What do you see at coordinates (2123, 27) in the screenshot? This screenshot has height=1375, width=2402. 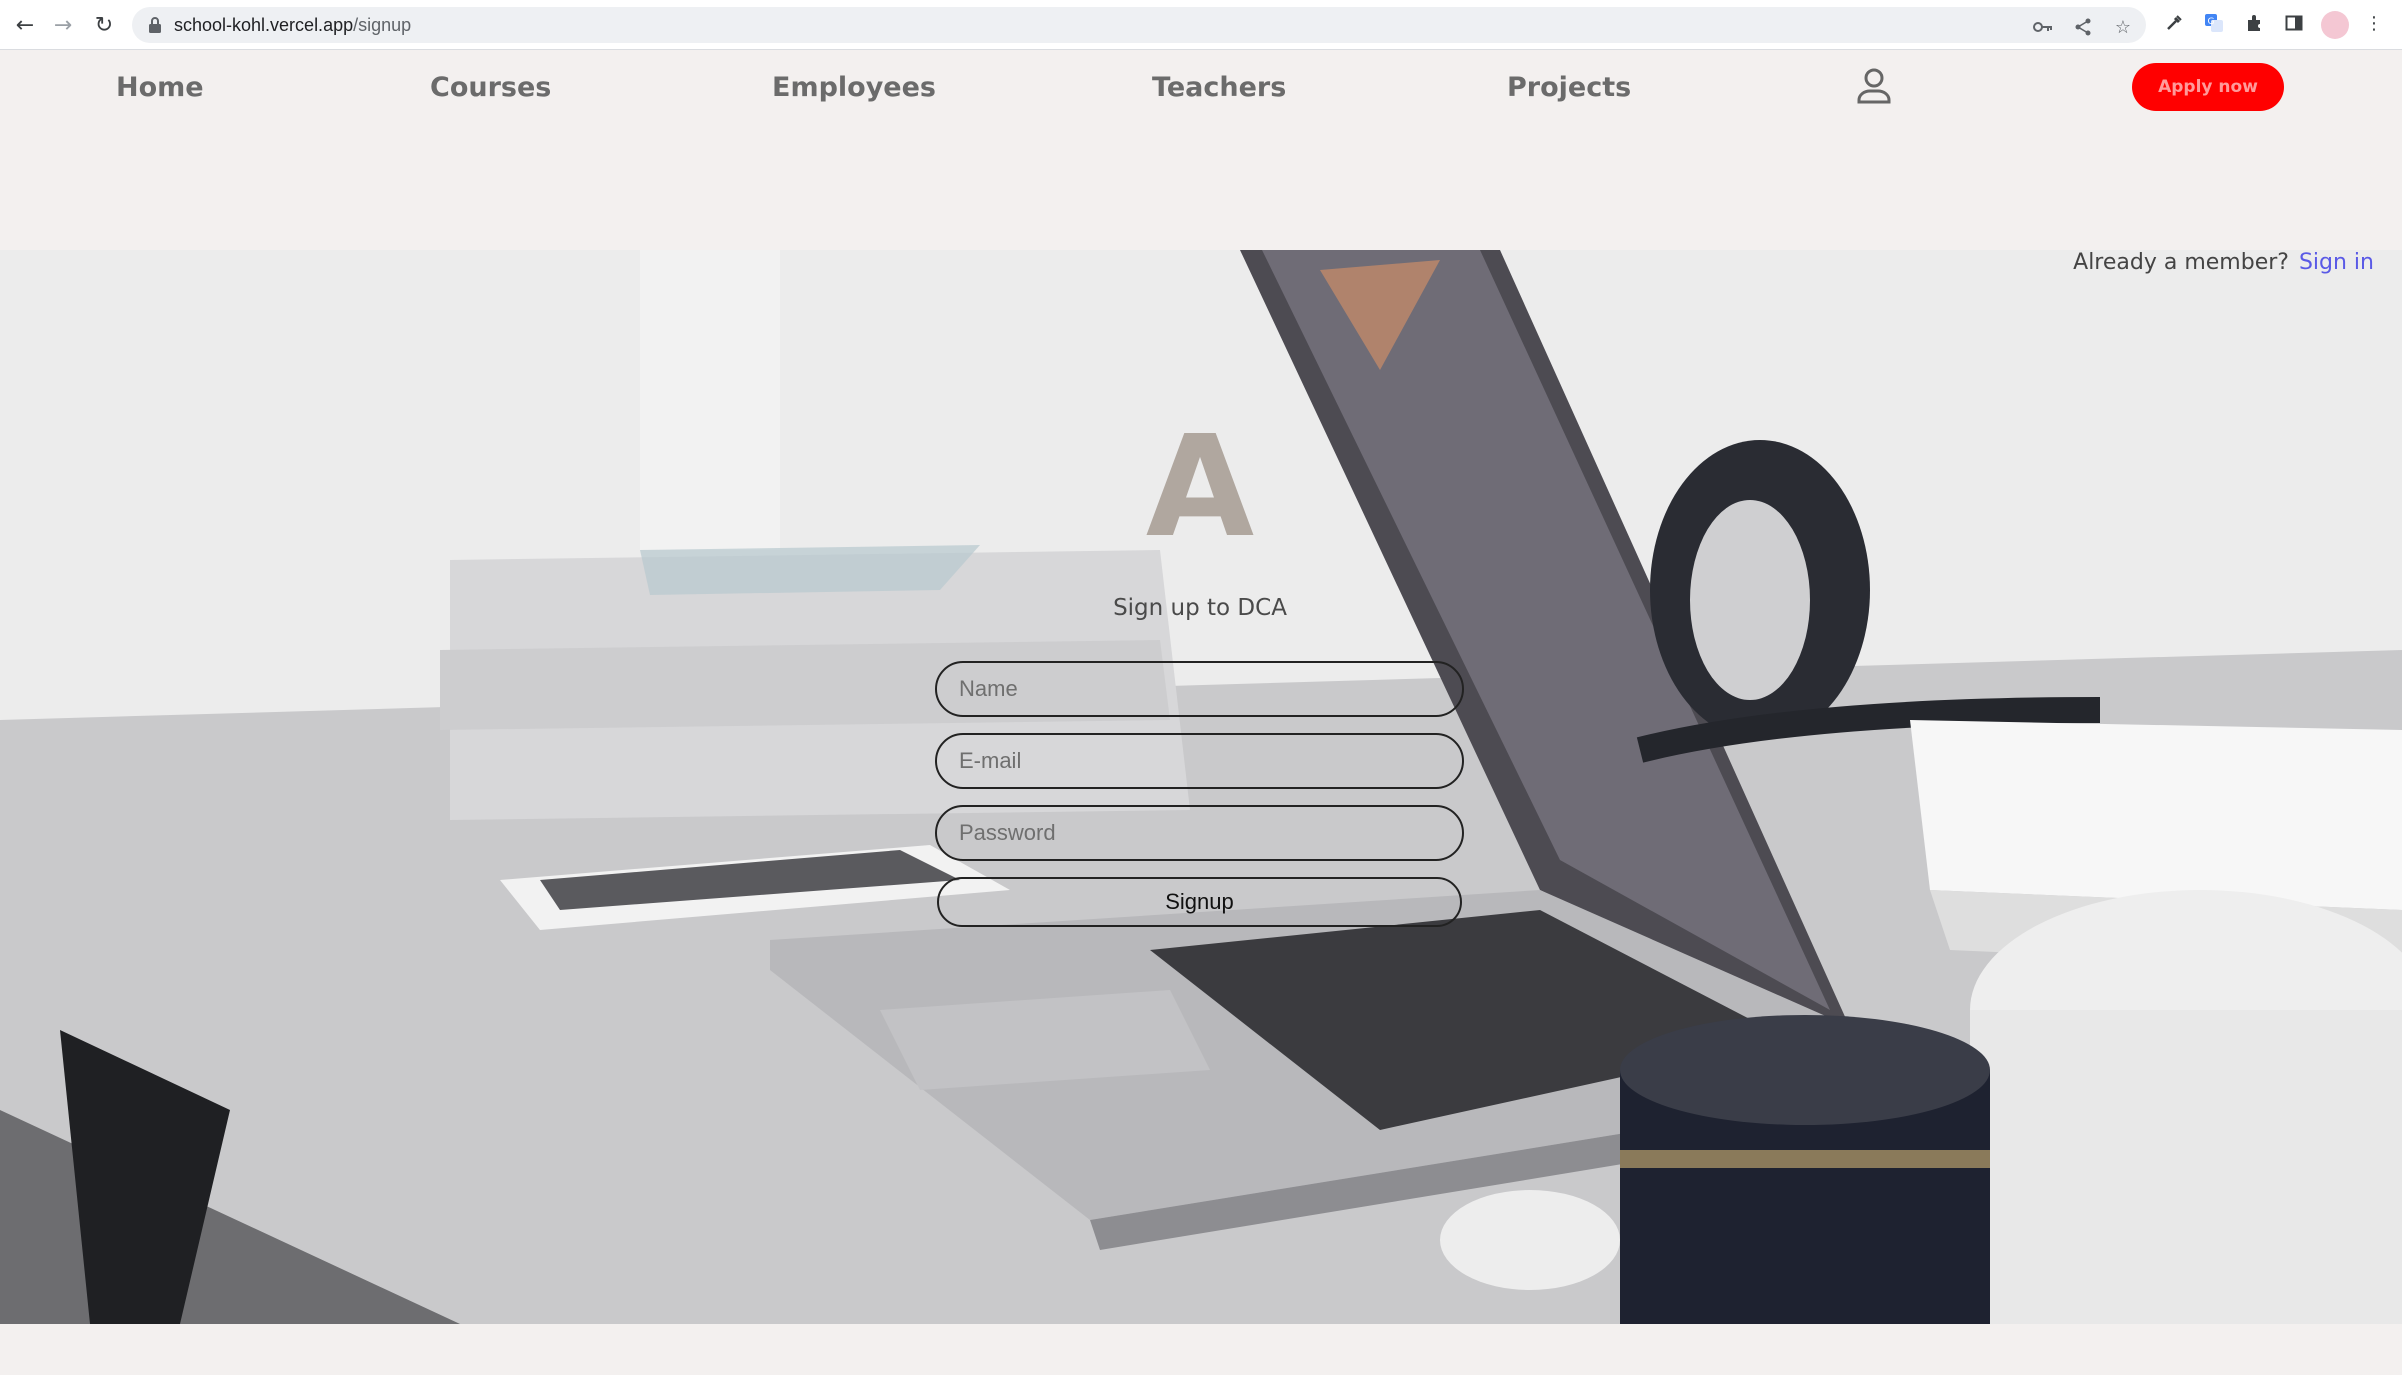 I see `bookmark-star-icon: ☆` at bounding box center [2123, 27].